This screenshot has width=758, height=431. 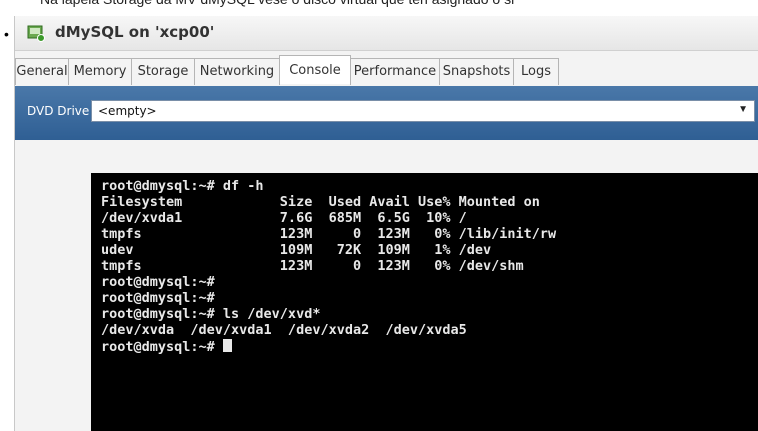 I want to click on terminal-prompt-line: root@dmysql:~#, so click(x=166, y=347).